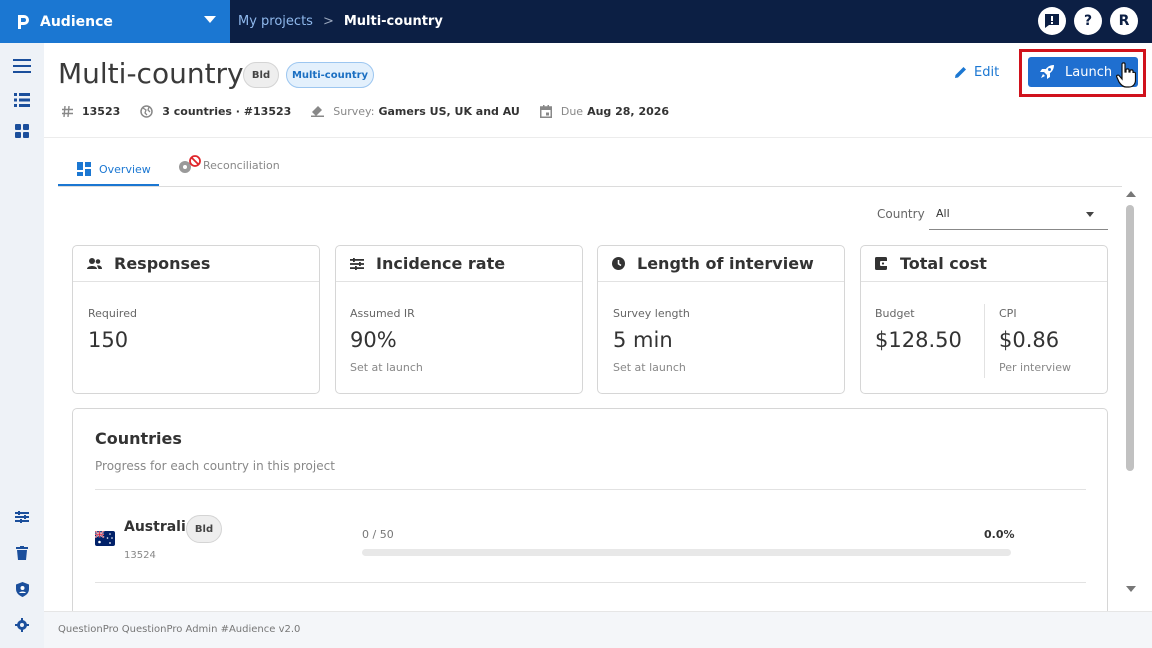 The height and width of the screenshot is (648, 1152). I want to click on feedback-icon, so click(1052, 21).